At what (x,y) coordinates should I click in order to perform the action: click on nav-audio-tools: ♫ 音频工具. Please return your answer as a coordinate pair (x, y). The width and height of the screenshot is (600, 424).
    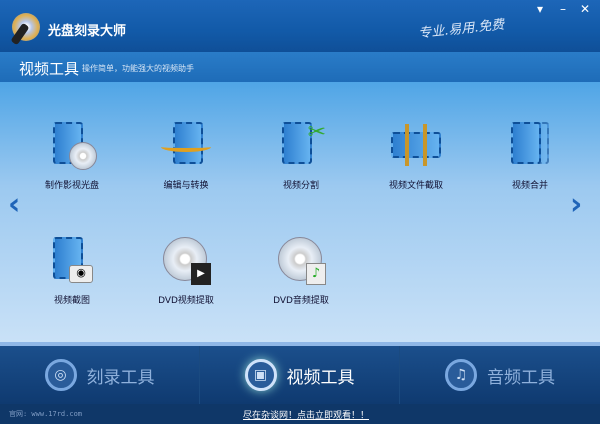
    Looking at the image, I should click on (500, 375).